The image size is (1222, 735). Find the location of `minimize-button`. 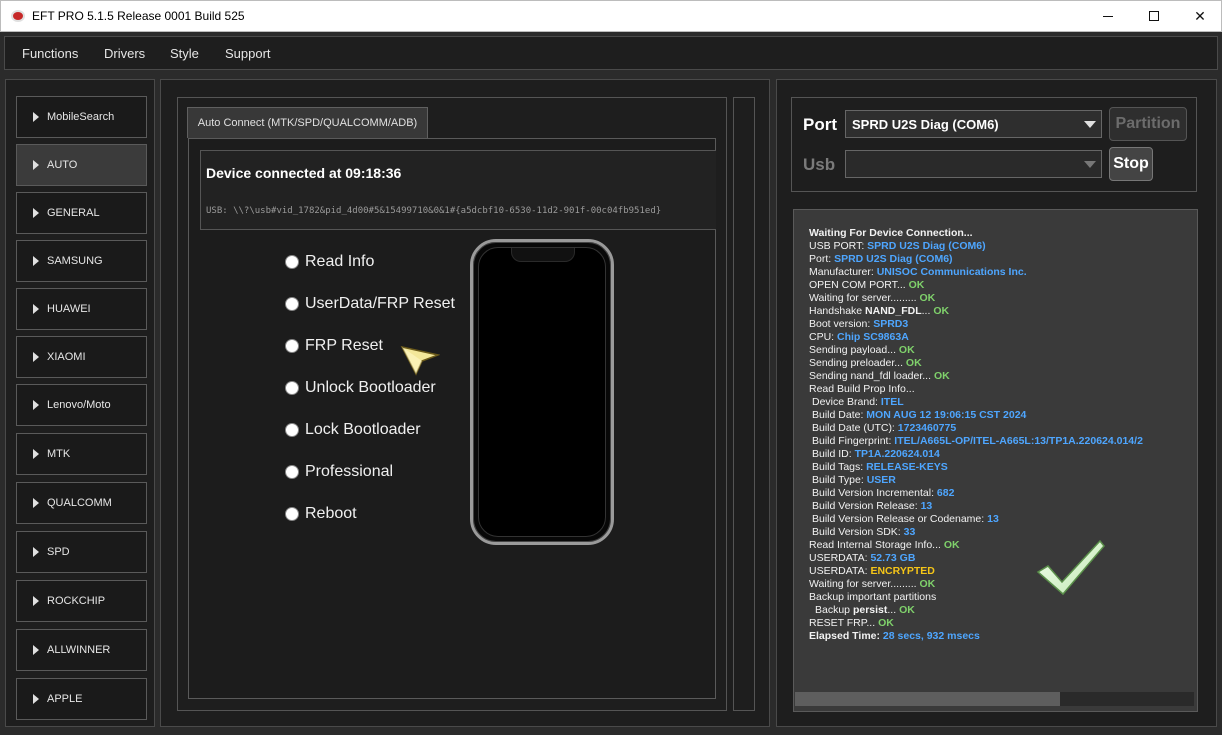

minimize-button is located at coordinates (1108, 16).